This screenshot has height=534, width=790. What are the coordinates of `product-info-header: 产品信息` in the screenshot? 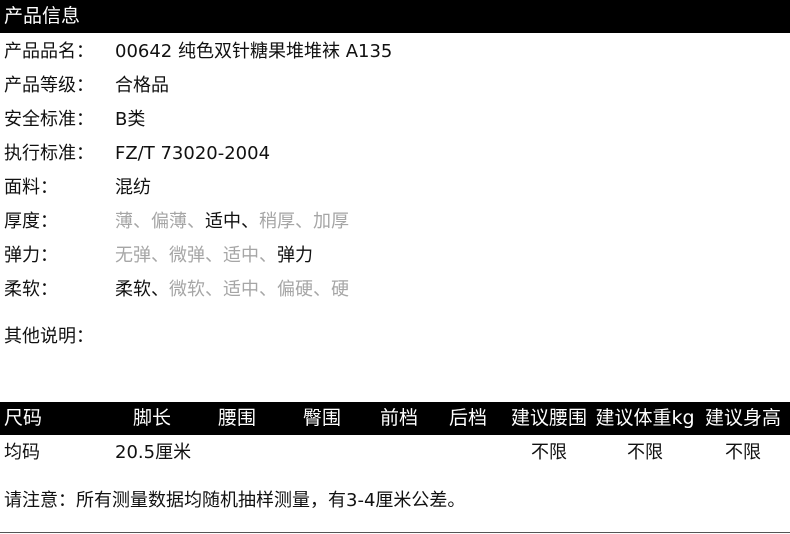 It's located at (395, 16).